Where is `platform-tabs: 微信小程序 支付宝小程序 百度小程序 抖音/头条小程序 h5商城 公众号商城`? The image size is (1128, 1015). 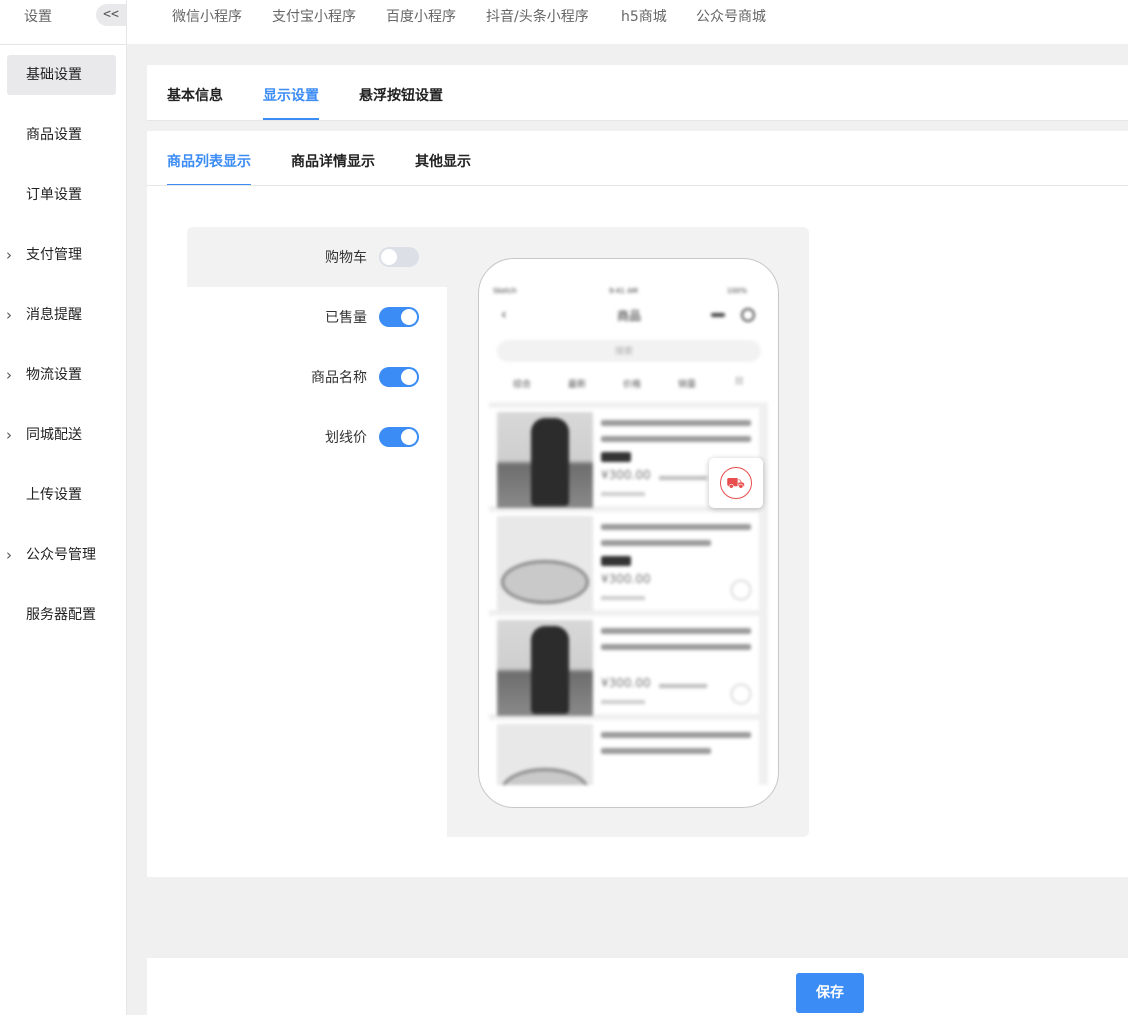 platform-tabs: 微信小程序 支付宝小程序 百度小程序 抖音/头条小程序 h5商城 公众号商城 is located at coordinates (627, 22).